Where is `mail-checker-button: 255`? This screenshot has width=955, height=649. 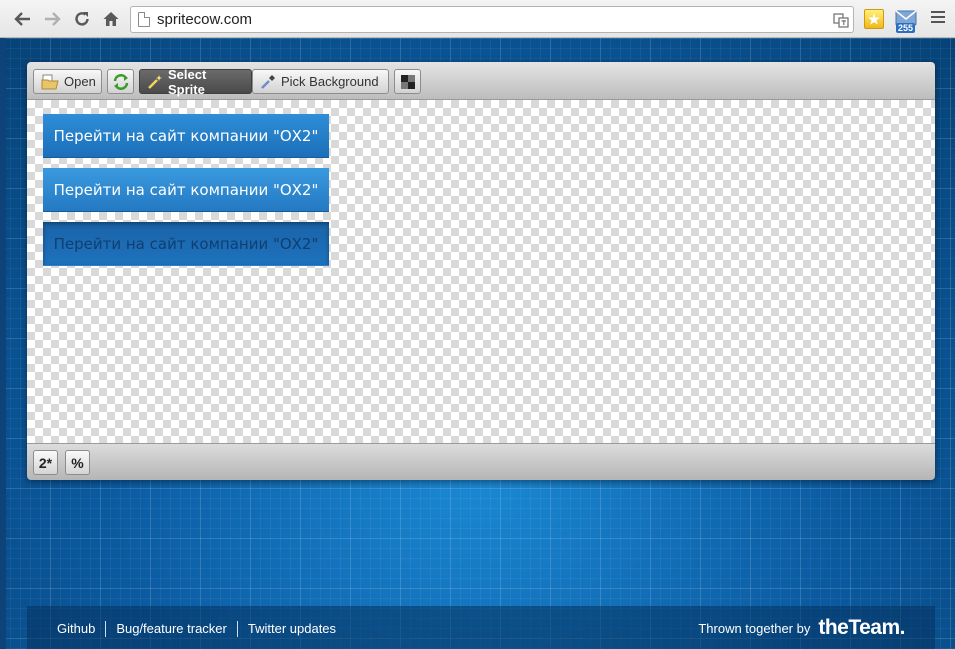 mail-checker-button: 255 is located at coordinates (906, 21).